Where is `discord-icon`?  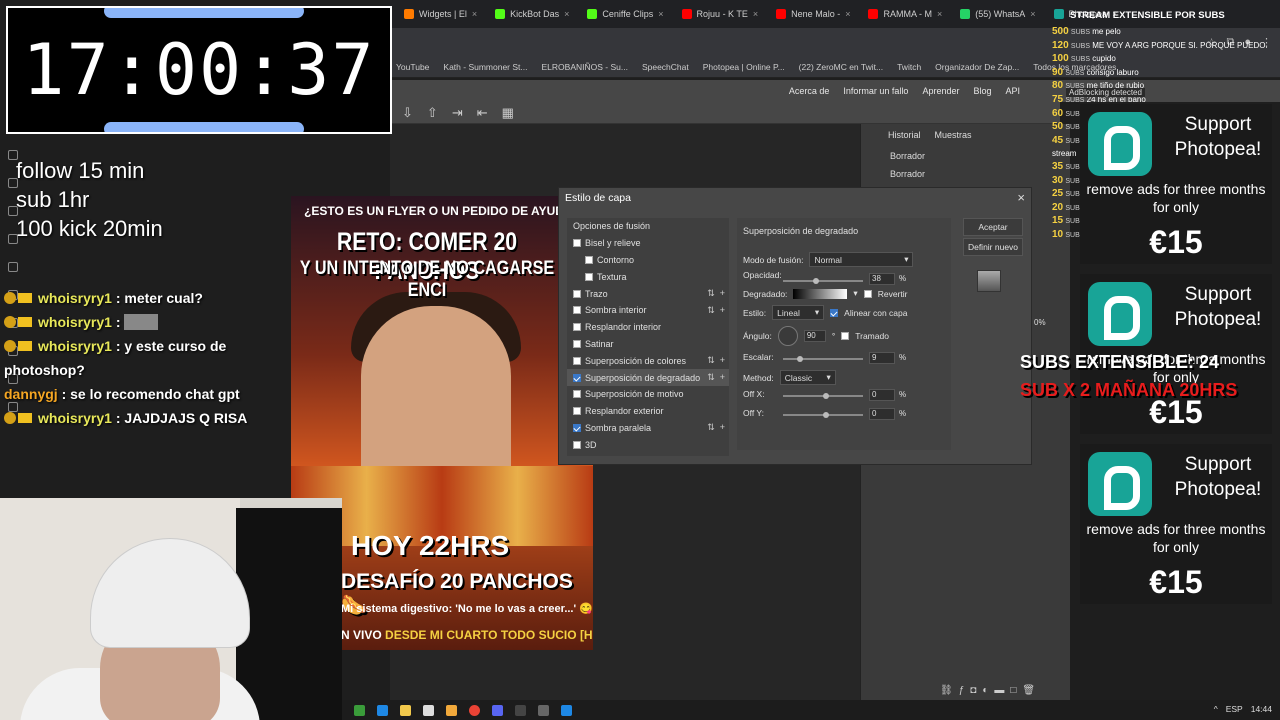 discord-icon is located at coordinates (497, 710).